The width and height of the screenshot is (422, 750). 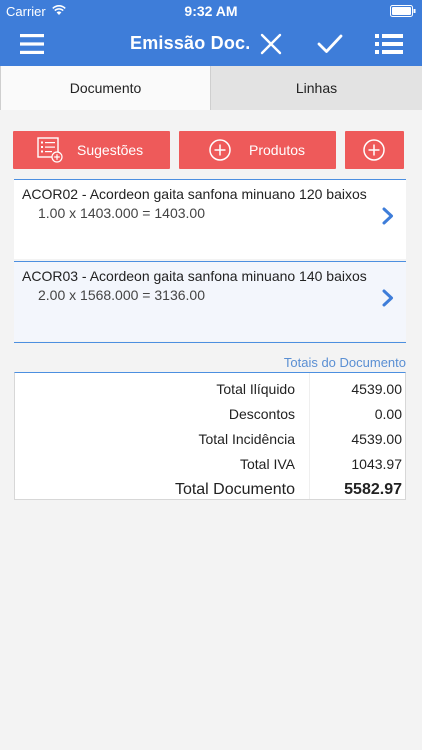 What do you see at coordinates (234, 489) in the screenshot?
I see `totals-label: Total Documento` at bounding box center [234, 489].